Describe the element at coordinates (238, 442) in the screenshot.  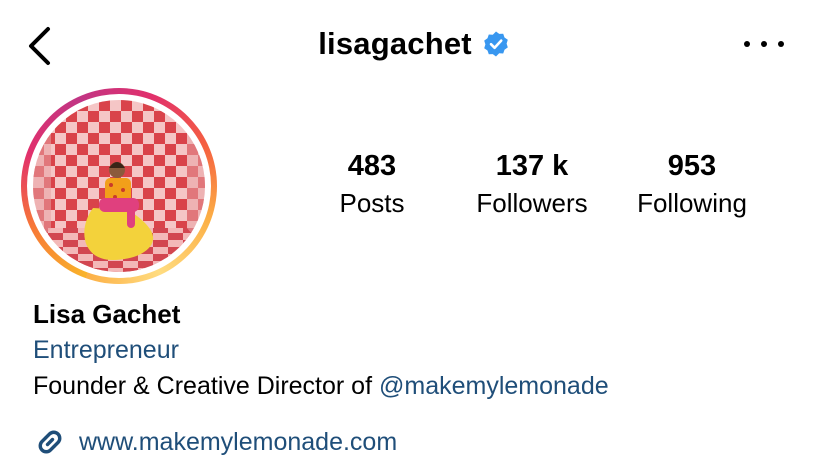
I see `website-url: www.makemylemonade.com` at that location.